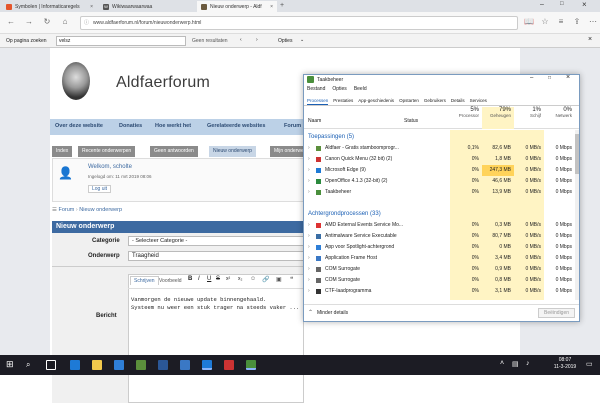 The image size is (600, 403). Describe the element at coordinates (241, 40) in the screenshot. I see `previous-result-icon: ‹` at that location.